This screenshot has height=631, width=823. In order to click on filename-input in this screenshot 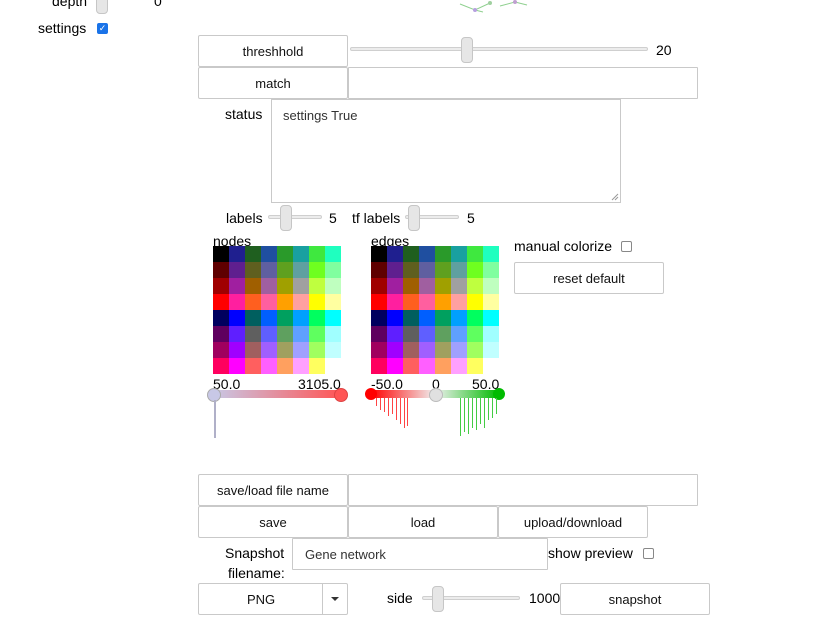, I will do `click(523, 490)`.